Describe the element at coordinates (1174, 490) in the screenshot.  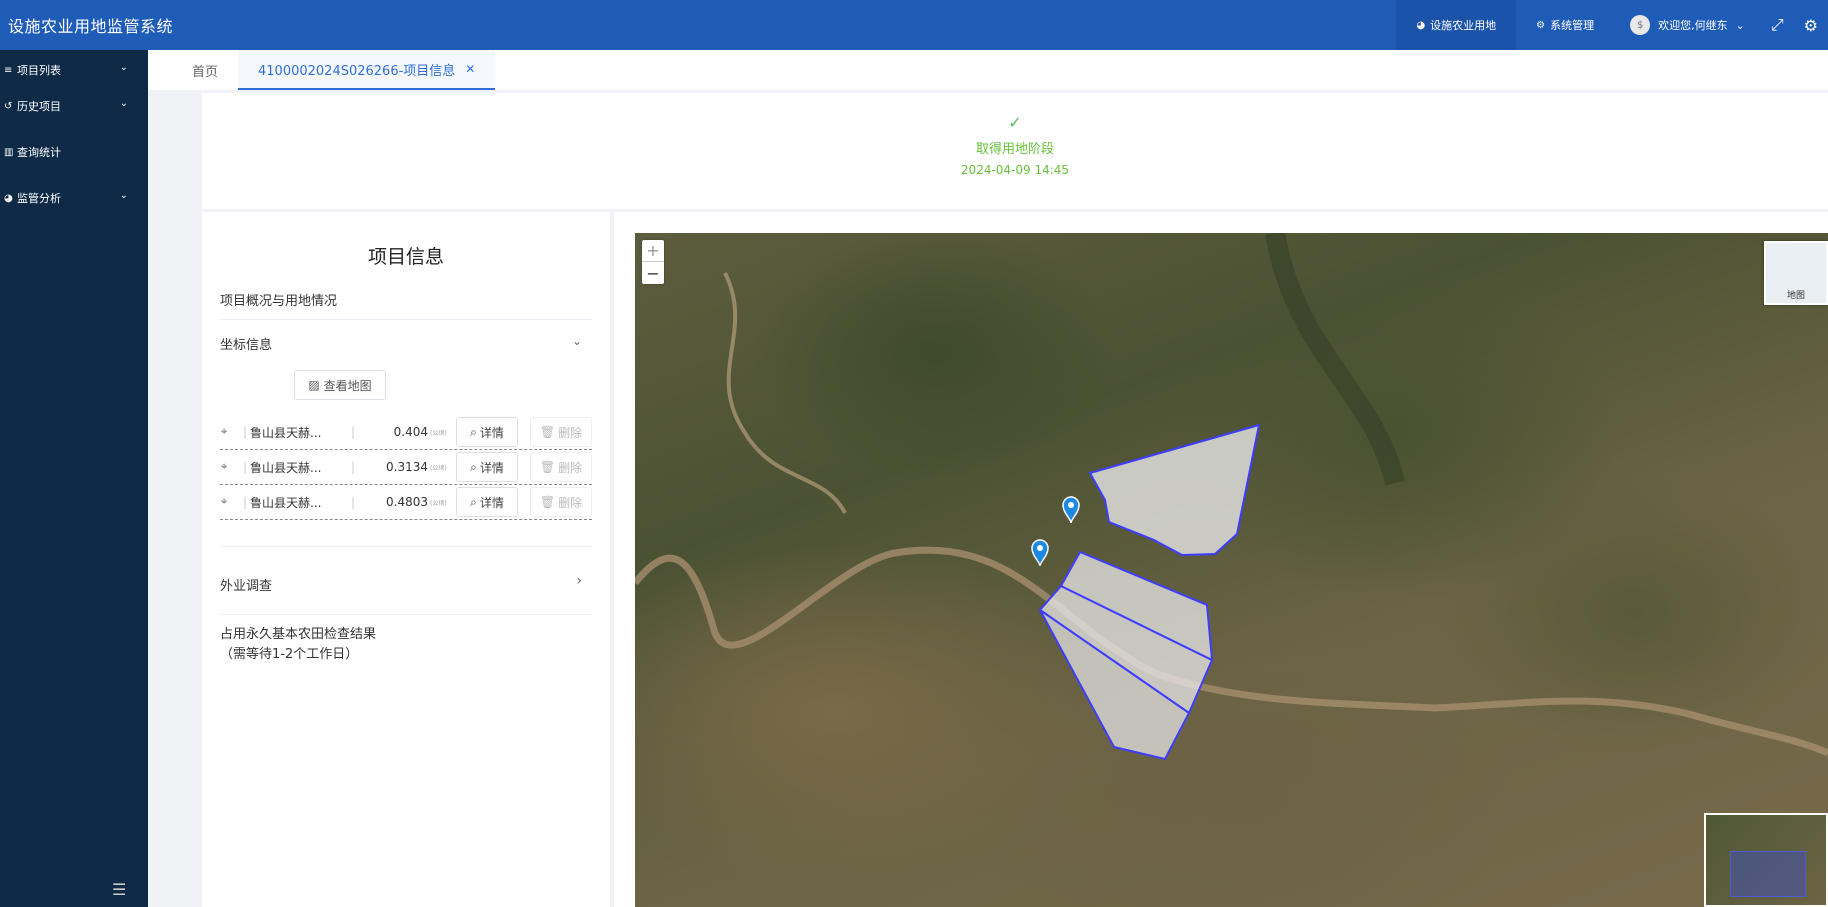
I see `parcel-polygon` at that location.